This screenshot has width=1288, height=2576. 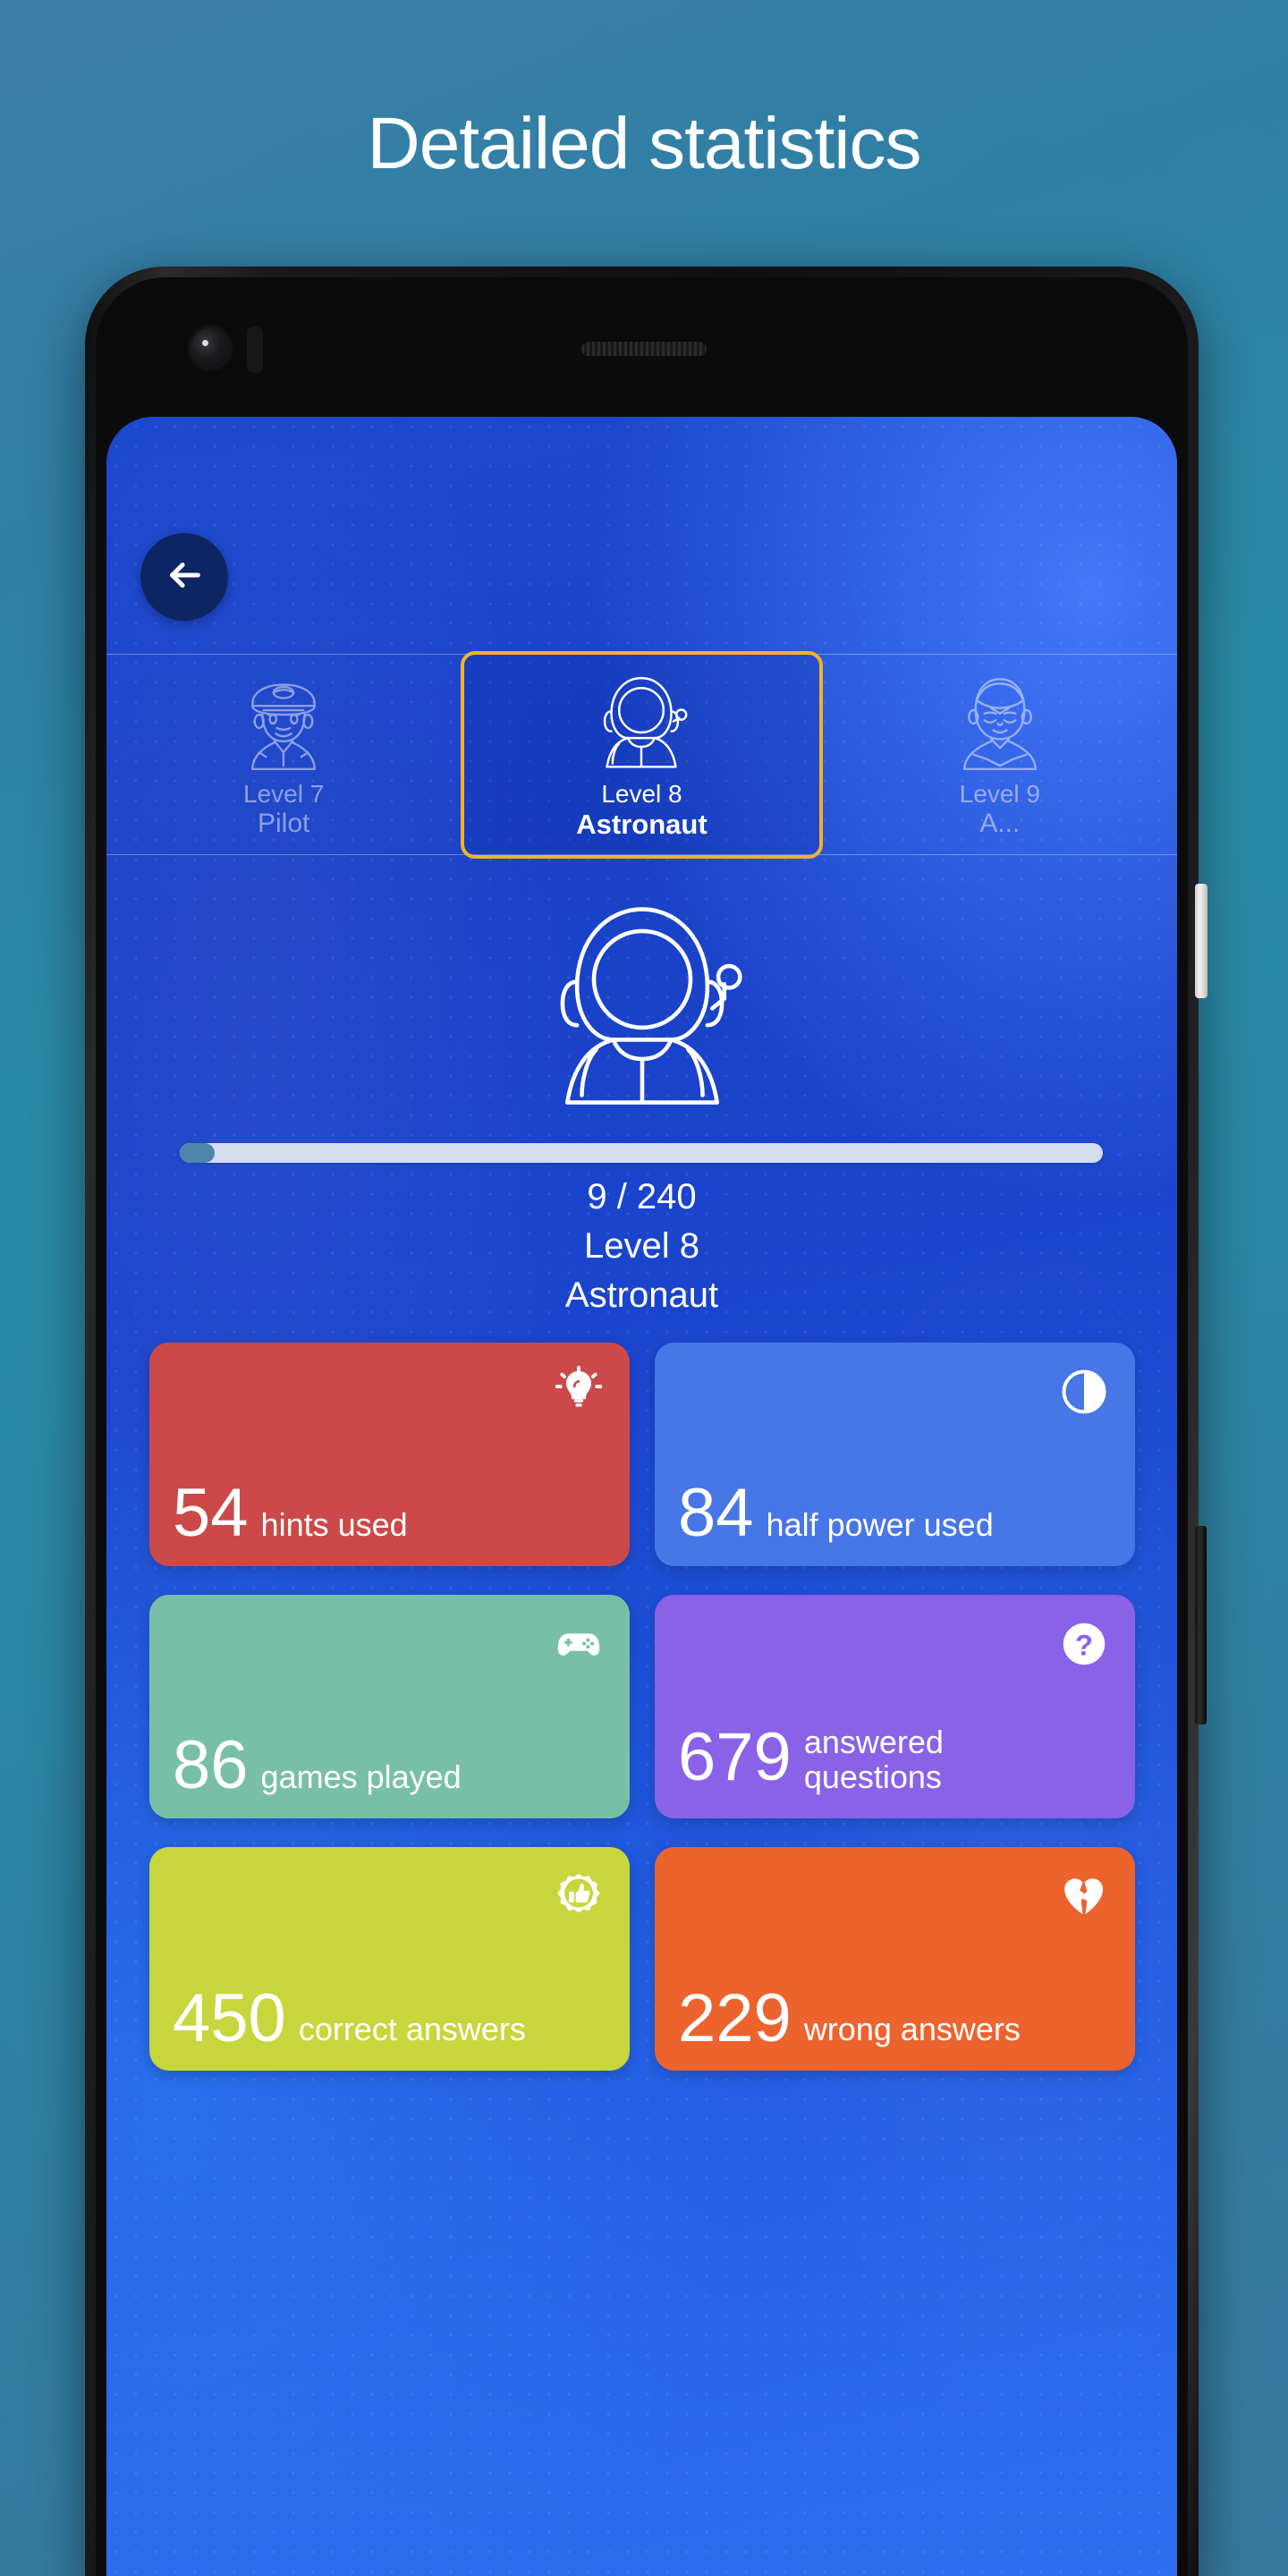 I want to click on back-button, so click(x=184, y=577).